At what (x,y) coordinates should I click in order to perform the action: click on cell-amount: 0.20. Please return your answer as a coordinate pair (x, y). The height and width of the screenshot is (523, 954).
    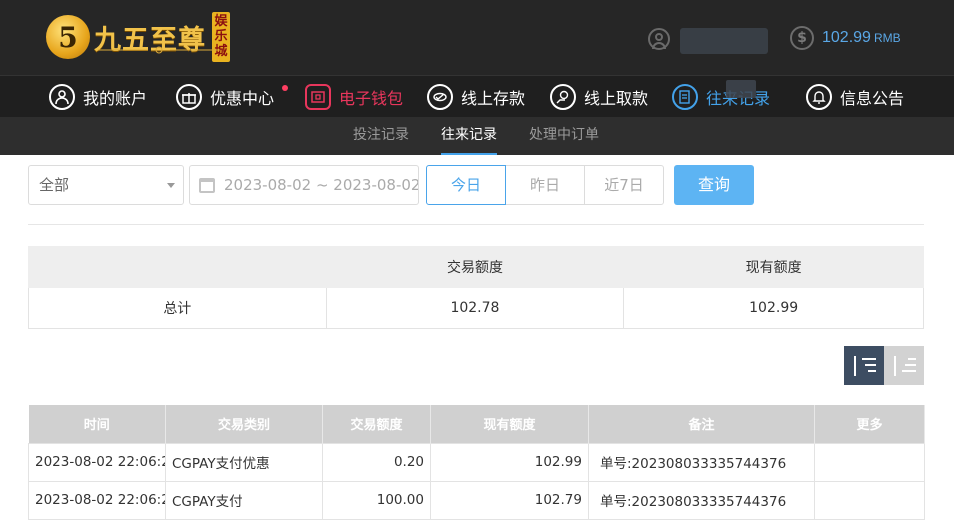
    Looking at the image, I should click on (376, 462).